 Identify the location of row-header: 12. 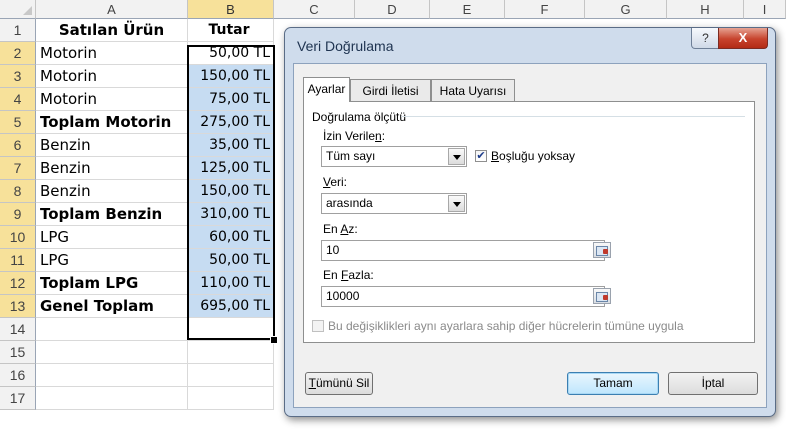
(18, 283).